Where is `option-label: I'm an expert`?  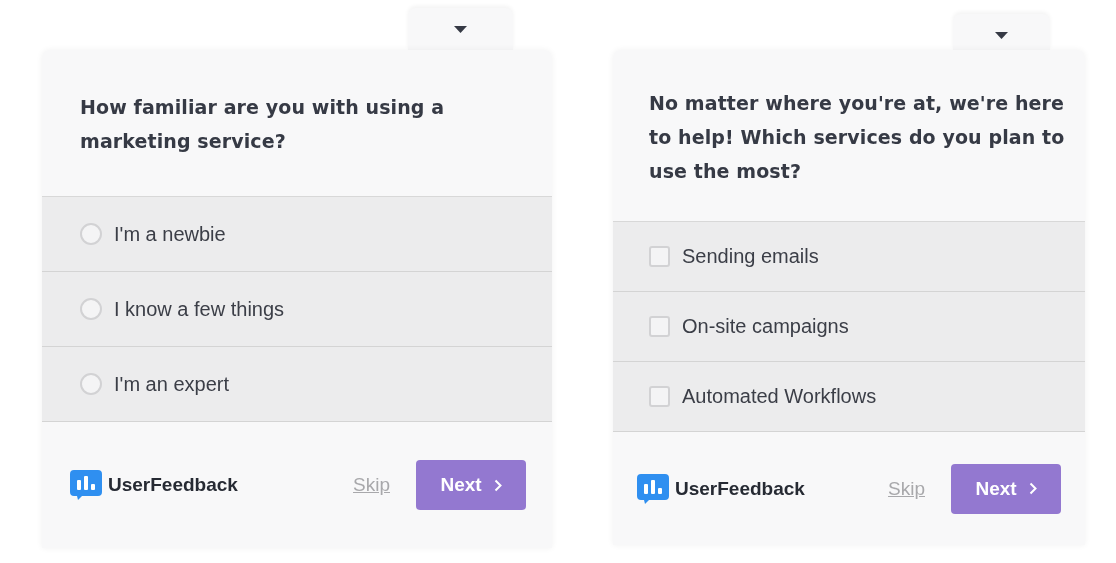
option-label: I'm an expert is located at coordinates (171, 384).